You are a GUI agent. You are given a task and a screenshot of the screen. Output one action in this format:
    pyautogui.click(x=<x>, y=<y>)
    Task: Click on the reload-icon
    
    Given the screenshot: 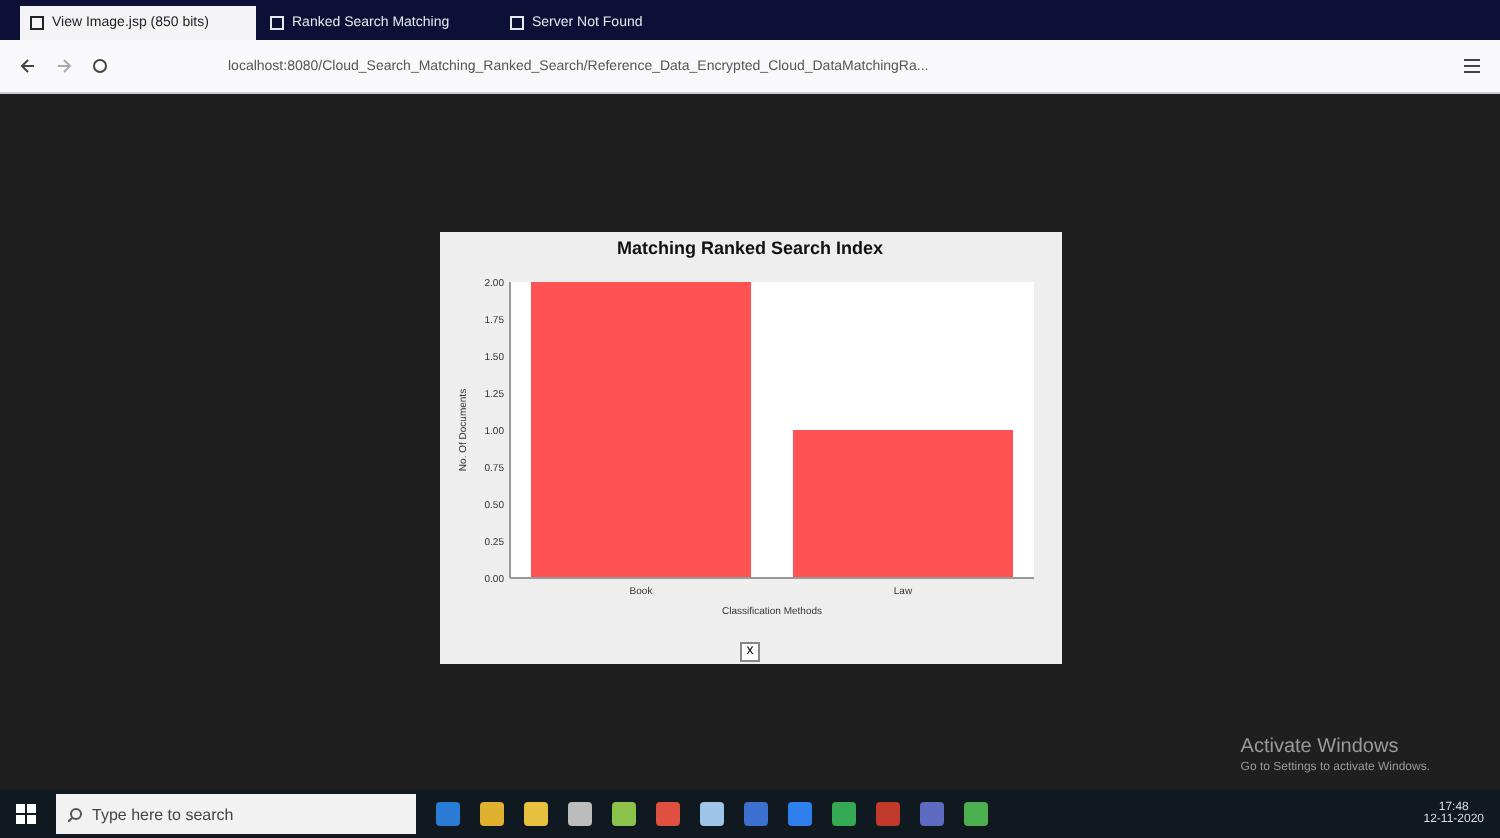 What is the action you would take?
    pyautogui.click(x=100, y=66)
    